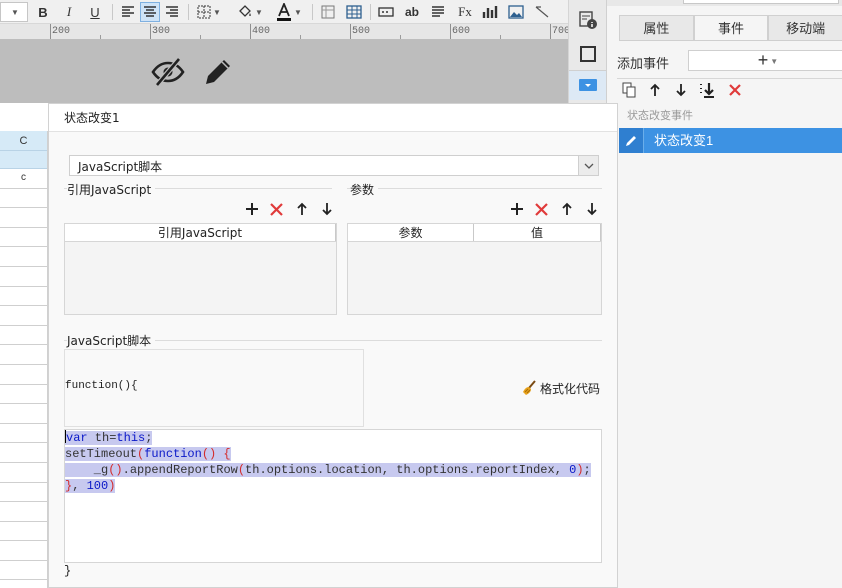 Image resolution: width=842 pixels, height=588 pixels. I want to click on param-column-header: 参数, so click(411, 232).